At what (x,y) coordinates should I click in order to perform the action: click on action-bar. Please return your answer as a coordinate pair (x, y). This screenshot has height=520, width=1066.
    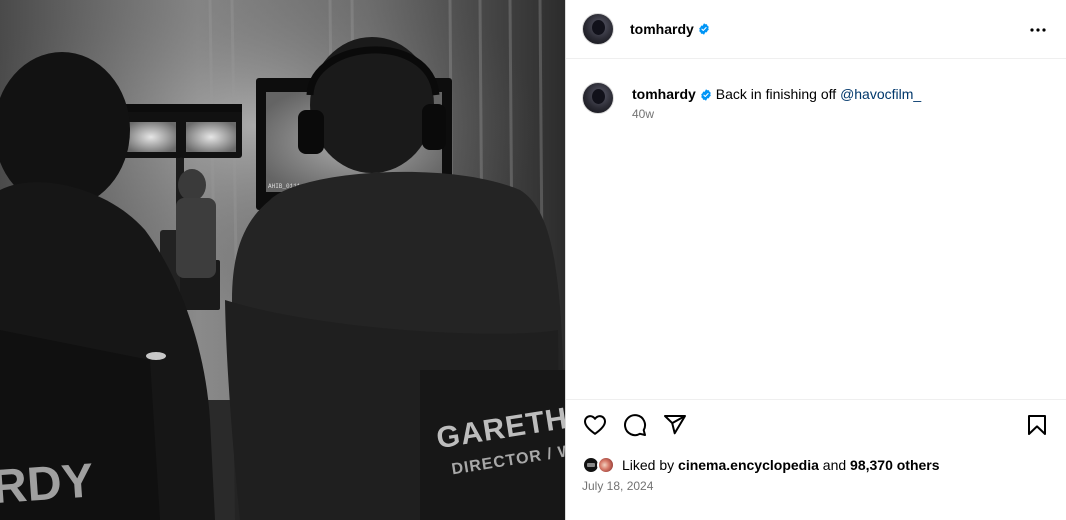
    Looking at the image, I should click on (816, 427).